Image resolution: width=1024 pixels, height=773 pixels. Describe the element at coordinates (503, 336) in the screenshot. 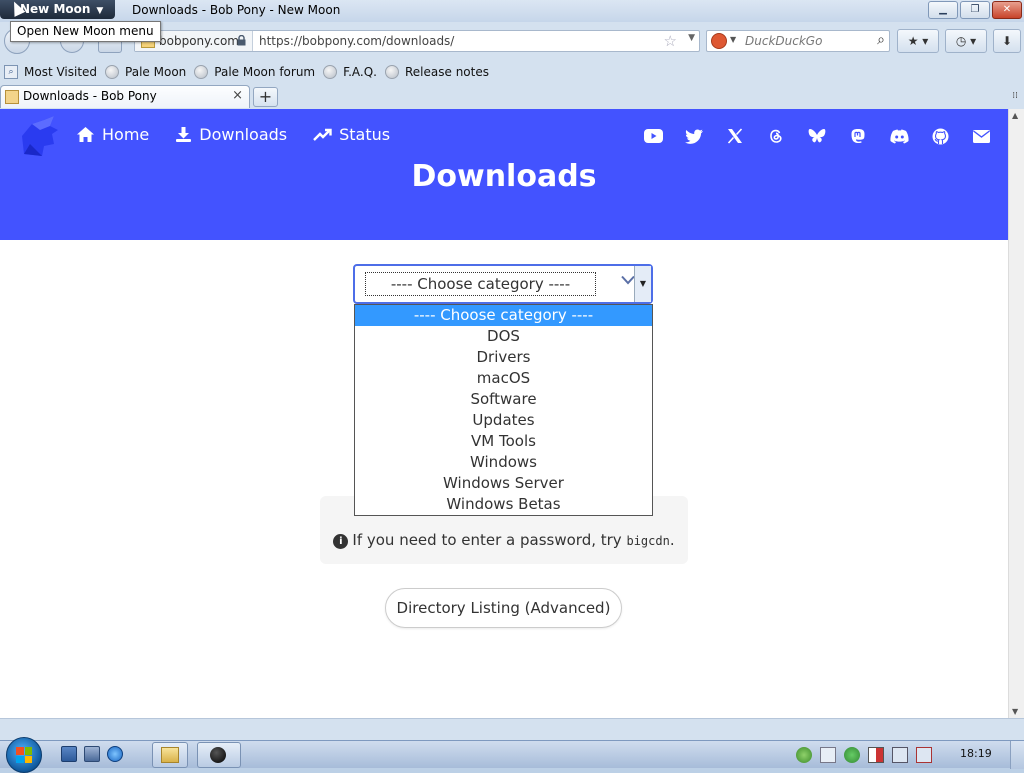

I see `category-option: DOS` at that location.